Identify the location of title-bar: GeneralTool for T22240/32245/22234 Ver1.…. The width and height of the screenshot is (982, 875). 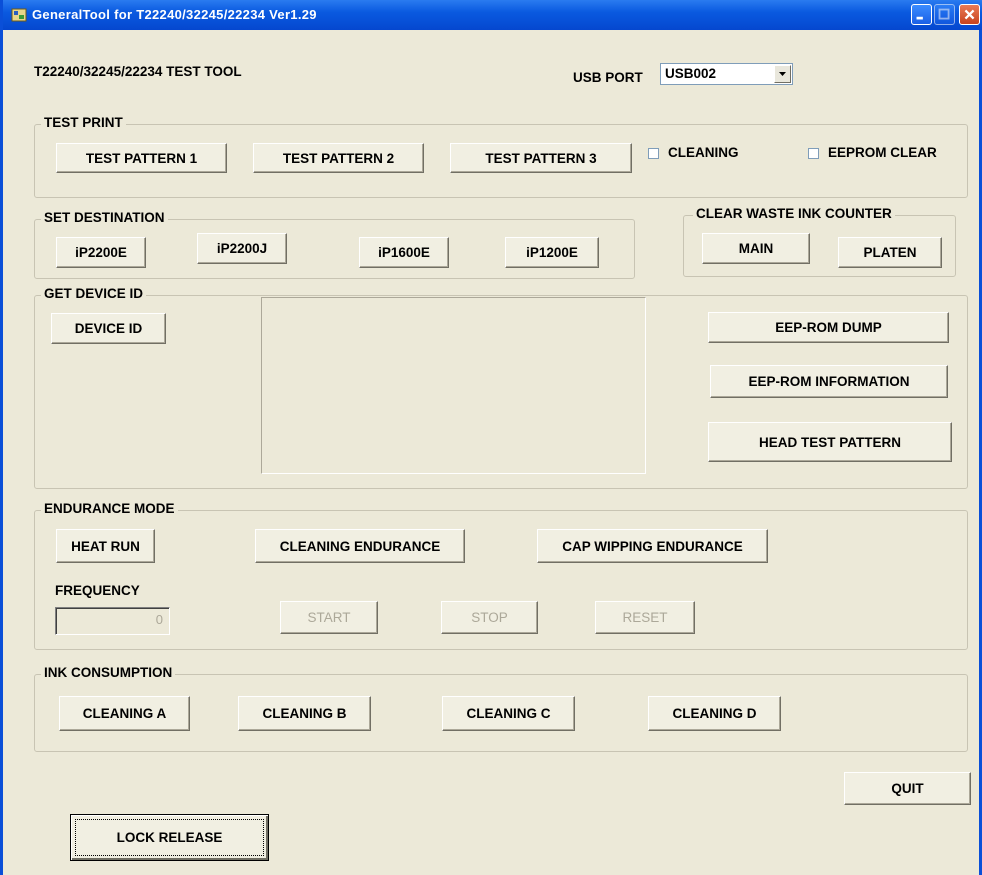
(492, 15).